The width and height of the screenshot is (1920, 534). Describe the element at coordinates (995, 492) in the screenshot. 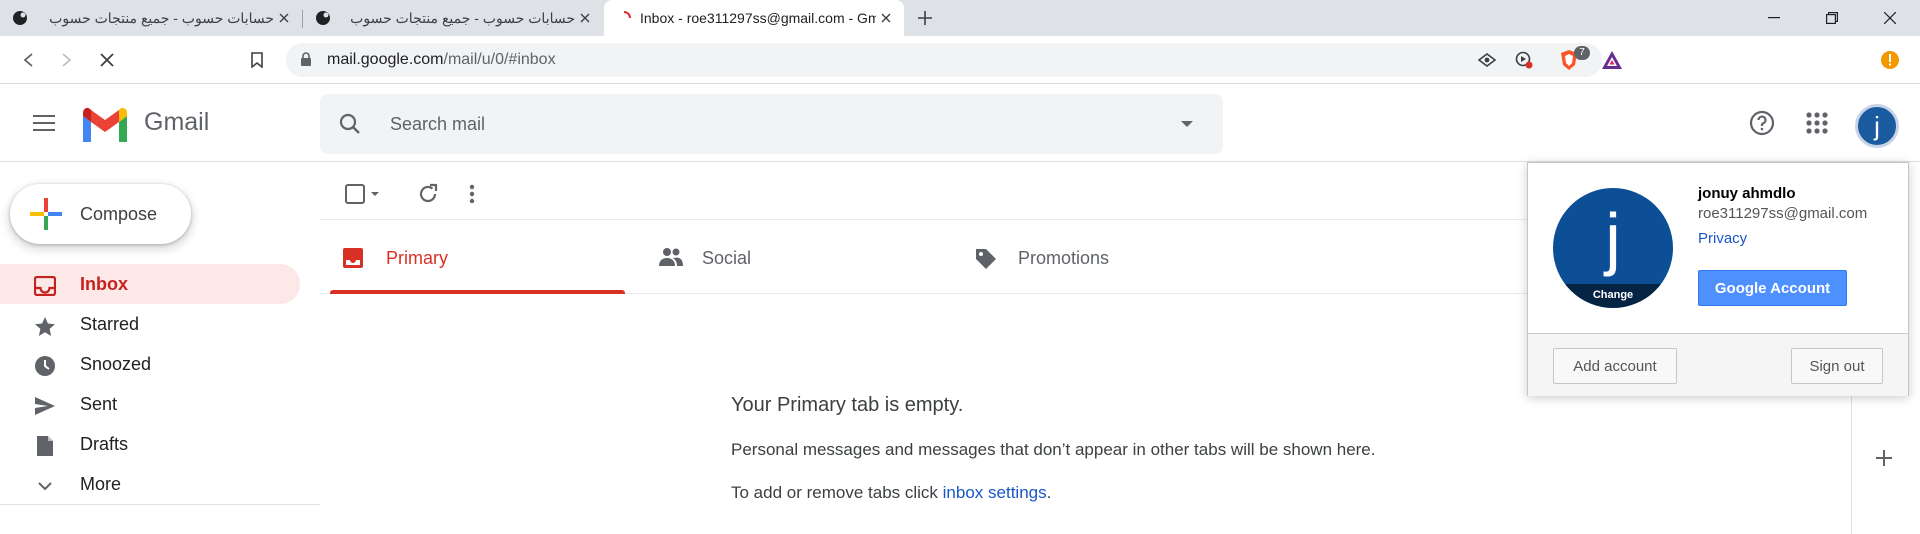

I see `inbox-settings-link: inbox settings` at that location.